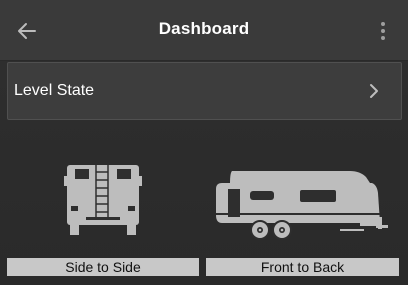 The image size is (408, 285). I want to click on travel-trailer-side-view-image, so click(301, 204).